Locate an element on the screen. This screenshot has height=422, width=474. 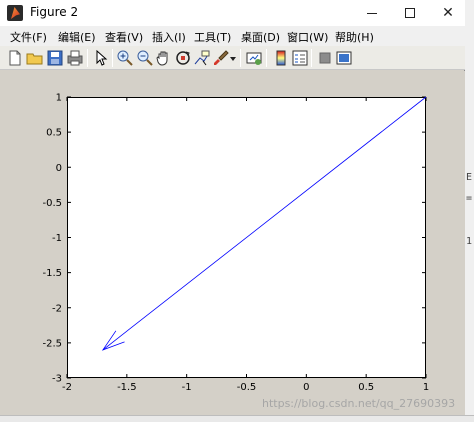
y-tick-label: -1.5 is located at coordinates (52, 273).